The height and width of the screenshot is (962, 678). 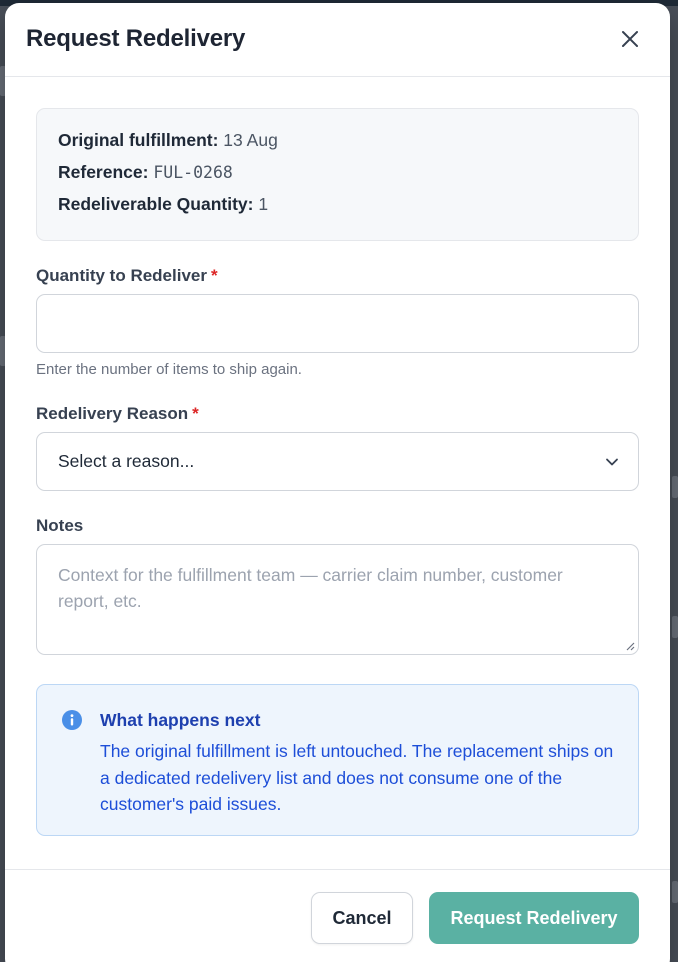 What do you see at coordinates (337, 140) in the screenshot?
I see `original-fulfillment-row: Original fulfillment: 13 Aug` at bounding box center [337, 140].